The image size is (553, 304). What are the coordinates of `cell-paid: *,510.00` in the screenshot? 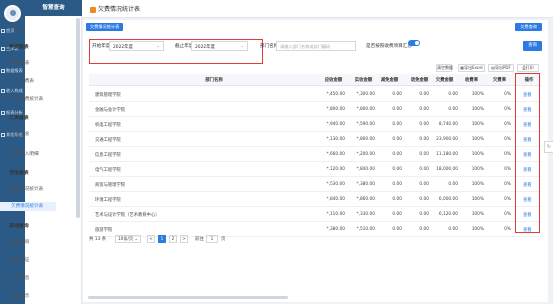 It's located at (365, 229).